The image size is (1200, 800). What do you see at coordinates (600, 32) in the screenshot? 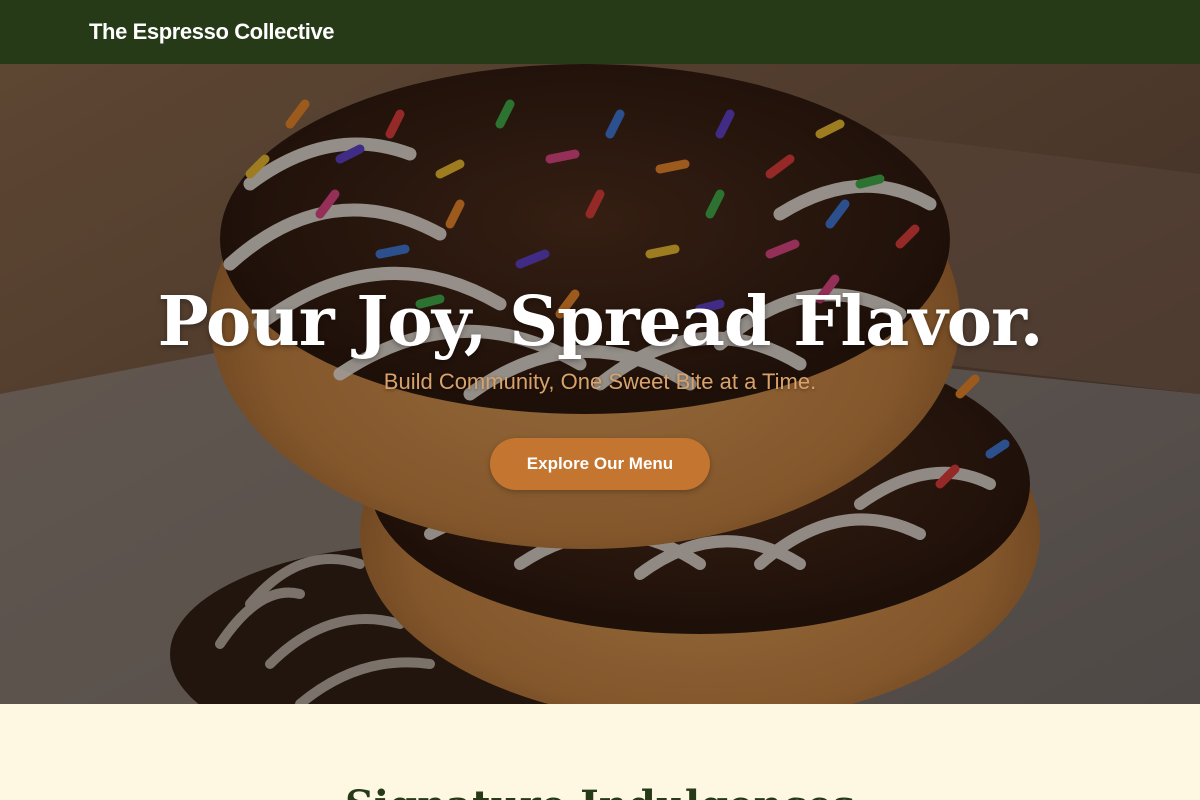
I see `site-header: The Espresso Collective` at bounding box center [600, 32].